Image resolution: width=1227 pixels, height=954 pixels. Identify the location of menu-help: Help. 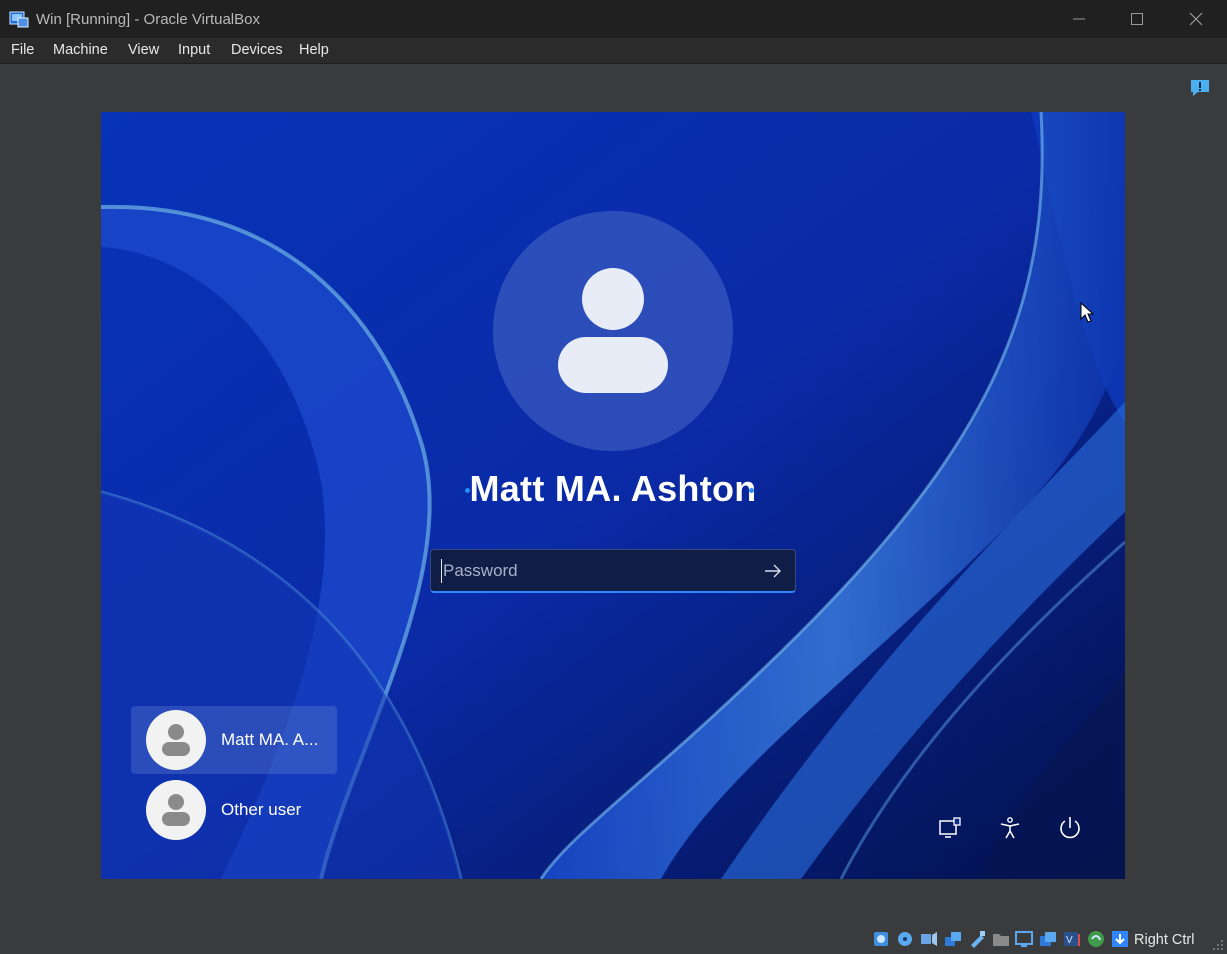
(314, 50).